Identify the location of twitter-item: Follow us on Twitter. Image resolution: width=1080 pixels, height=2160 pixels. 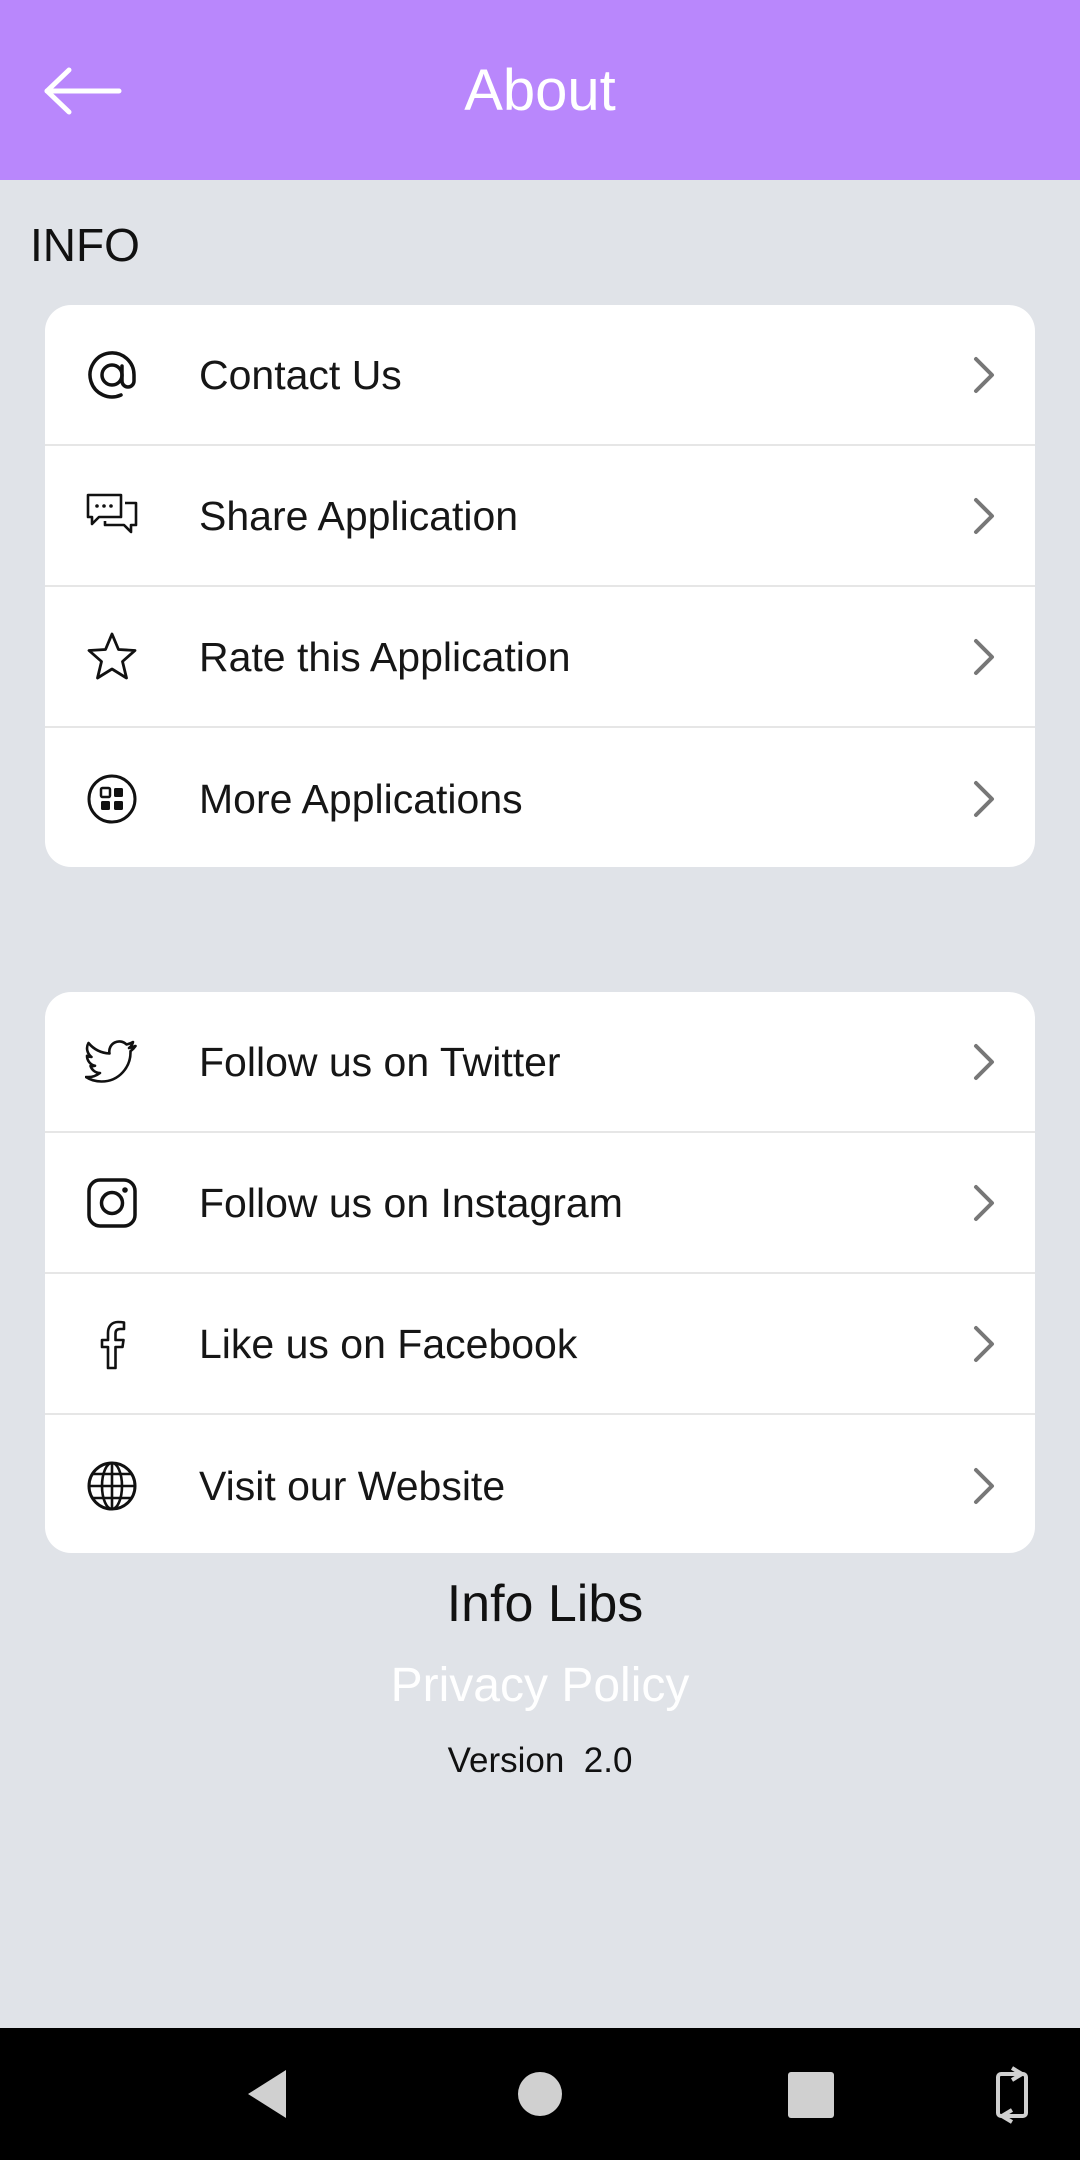
(540, 1062).